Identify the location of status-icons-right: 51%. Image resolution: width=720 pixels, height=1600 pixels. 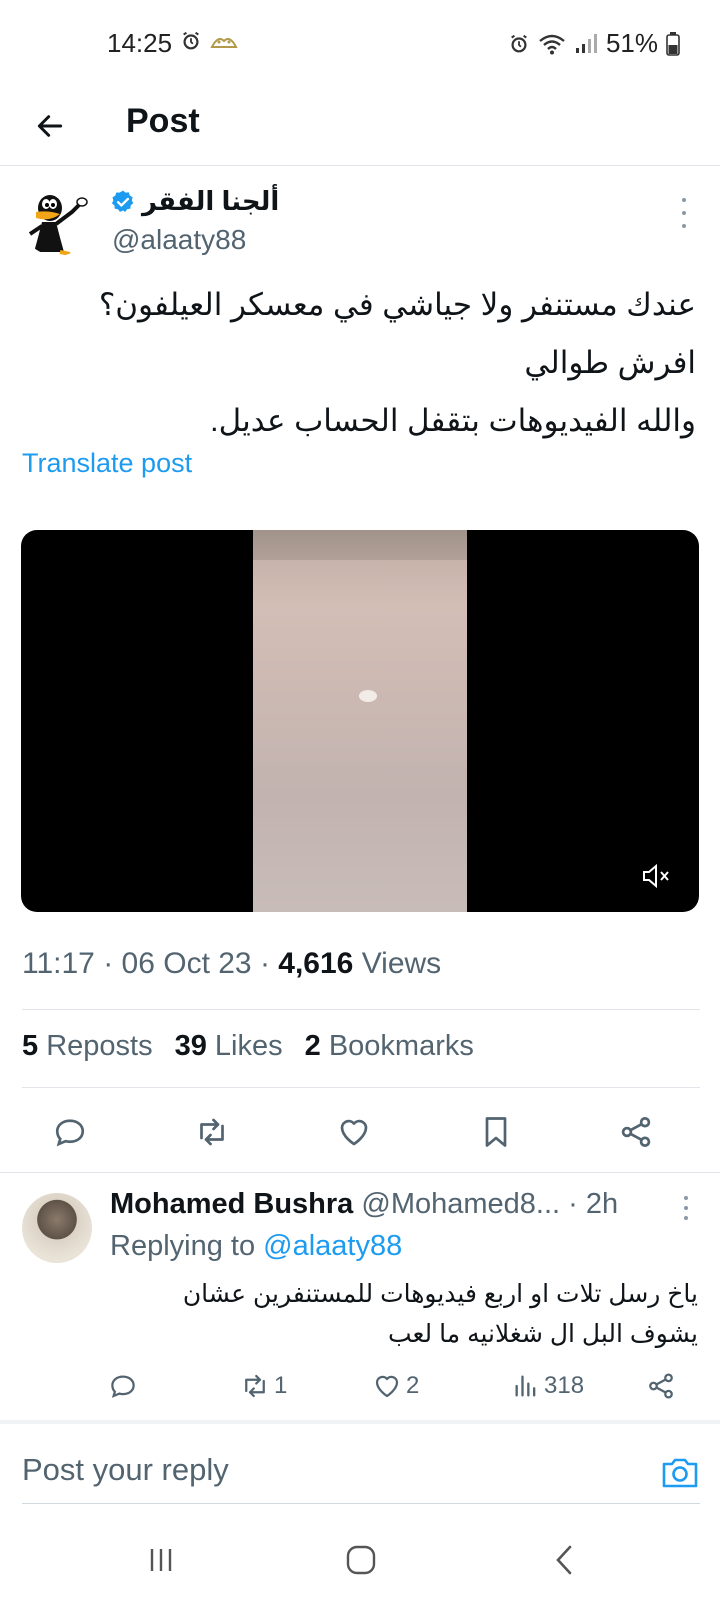
(594, 43).